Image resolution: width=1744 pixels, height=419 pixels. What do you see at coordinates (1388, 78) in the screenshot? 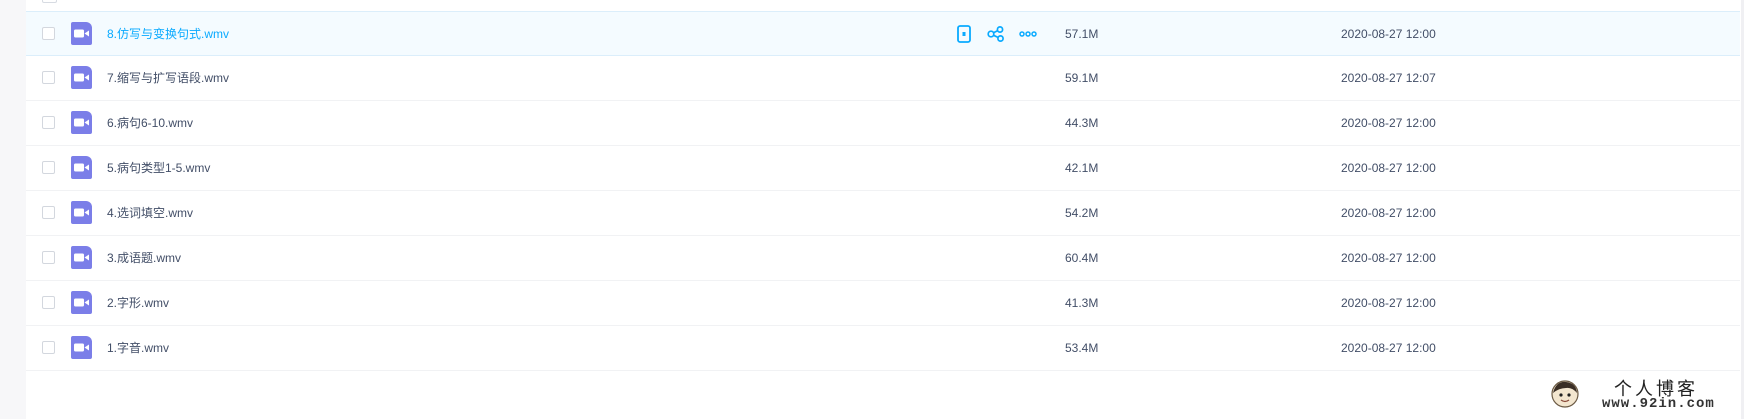
I see `file-date: 2020-08-27 12:07` at bounding box center [1388, 78].